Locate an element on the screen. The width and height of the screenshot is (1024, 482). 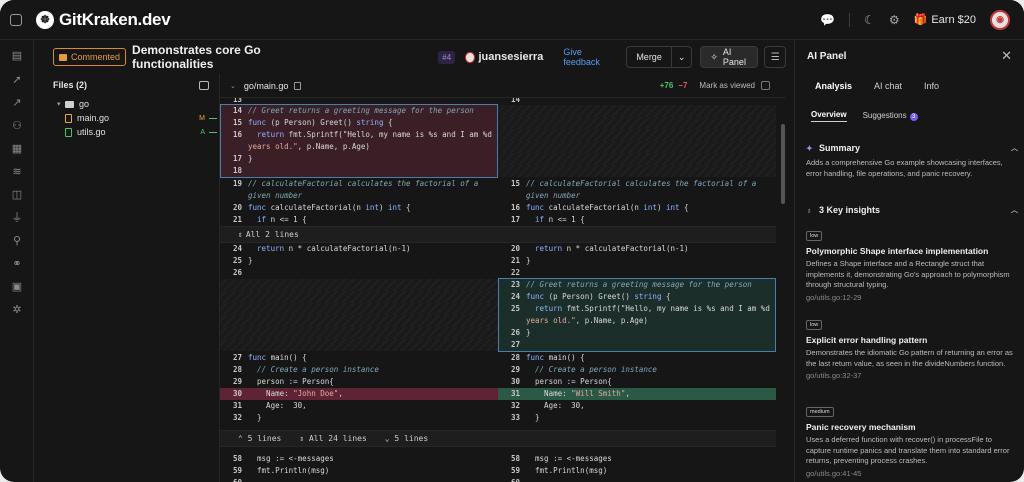
chevron-down-icon: ▾ is located at coordinates (59, 104).